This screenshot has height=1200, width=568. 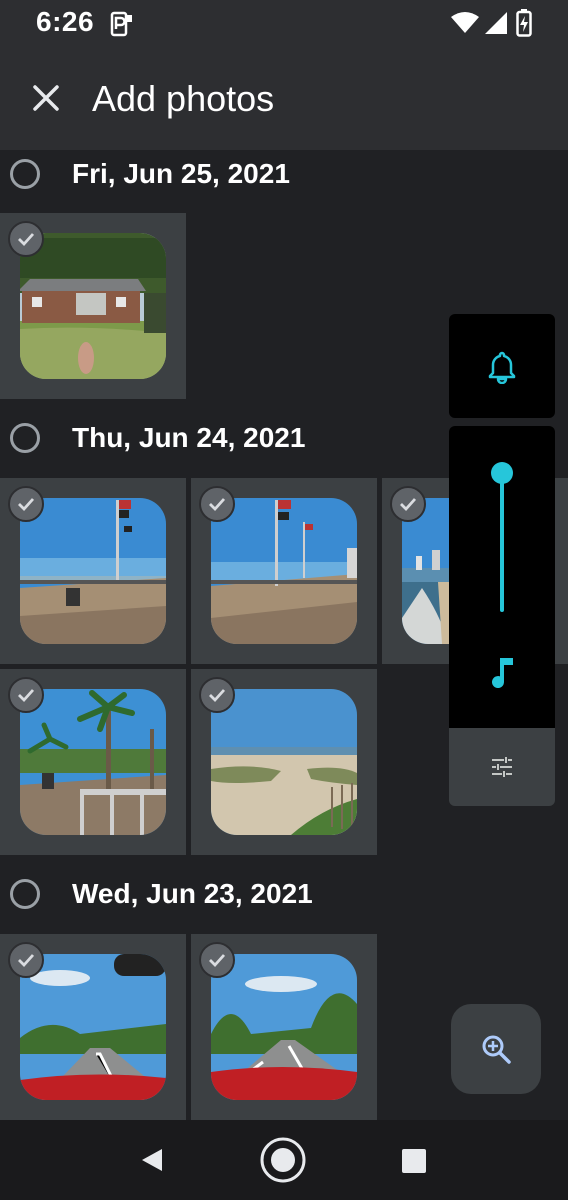 I want to click on volume-settings-button, so click(x=502, y=767).